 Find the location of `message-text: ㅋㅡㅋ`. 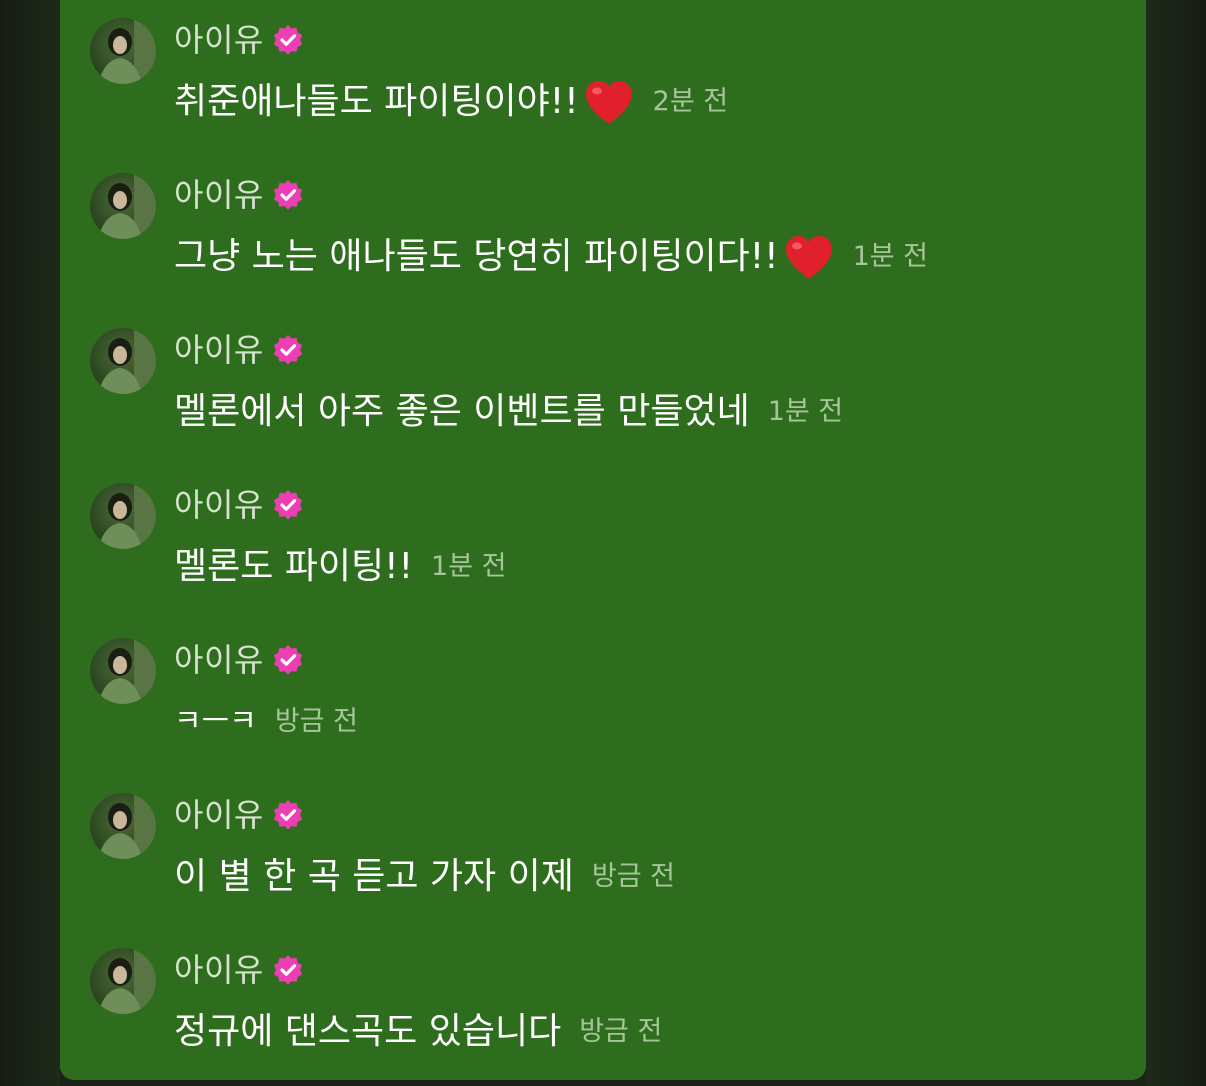

message-text: ㅋㅡㅋ is located at coordinates (215, 721).